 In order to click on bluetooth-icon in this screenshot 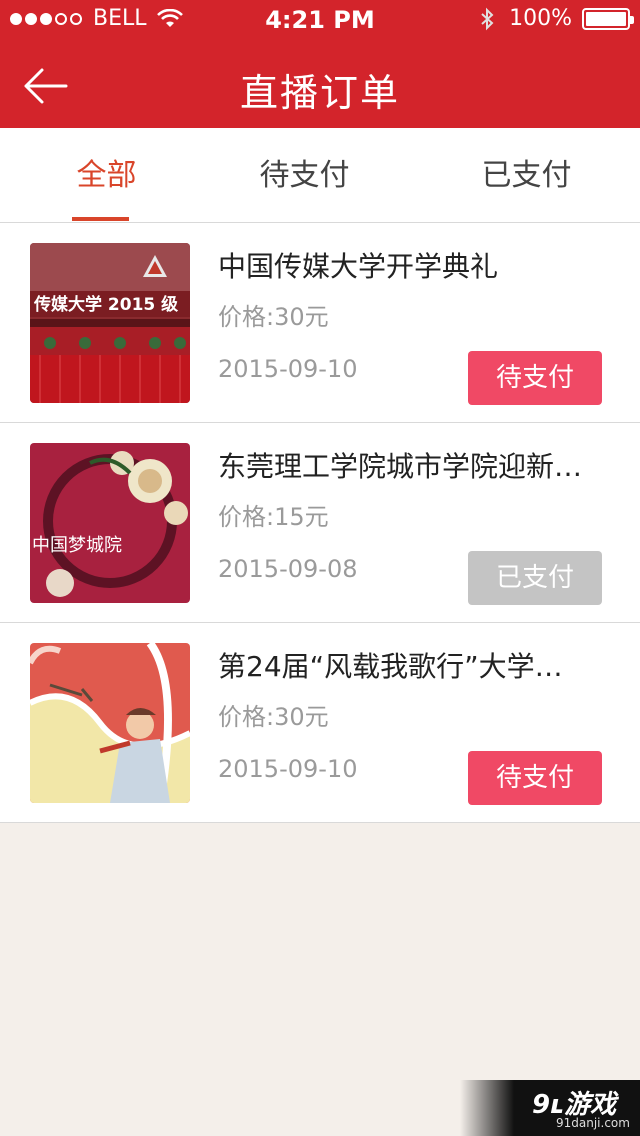, I will do `click(487, 18)`.